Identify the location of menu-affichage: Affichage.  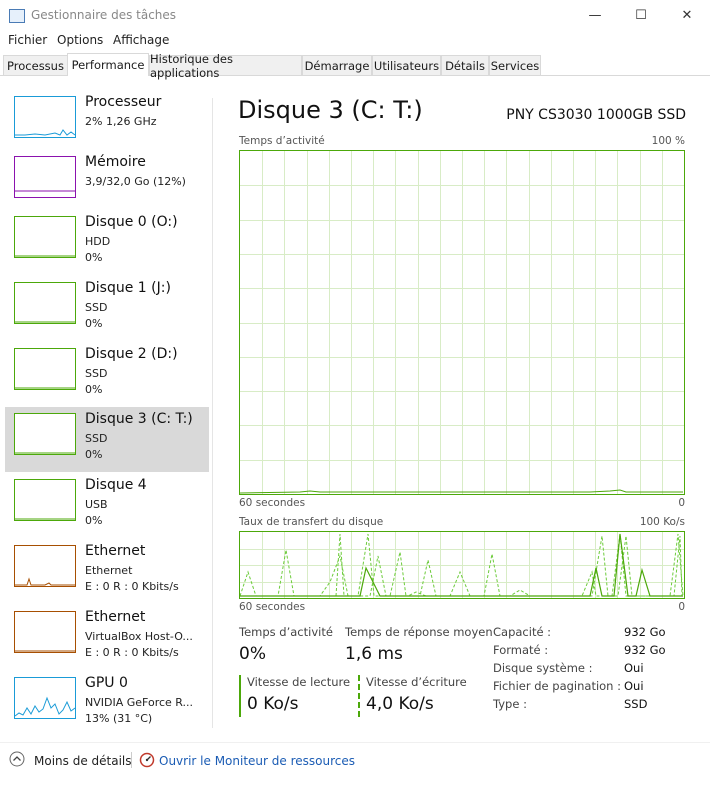
(141, 40).